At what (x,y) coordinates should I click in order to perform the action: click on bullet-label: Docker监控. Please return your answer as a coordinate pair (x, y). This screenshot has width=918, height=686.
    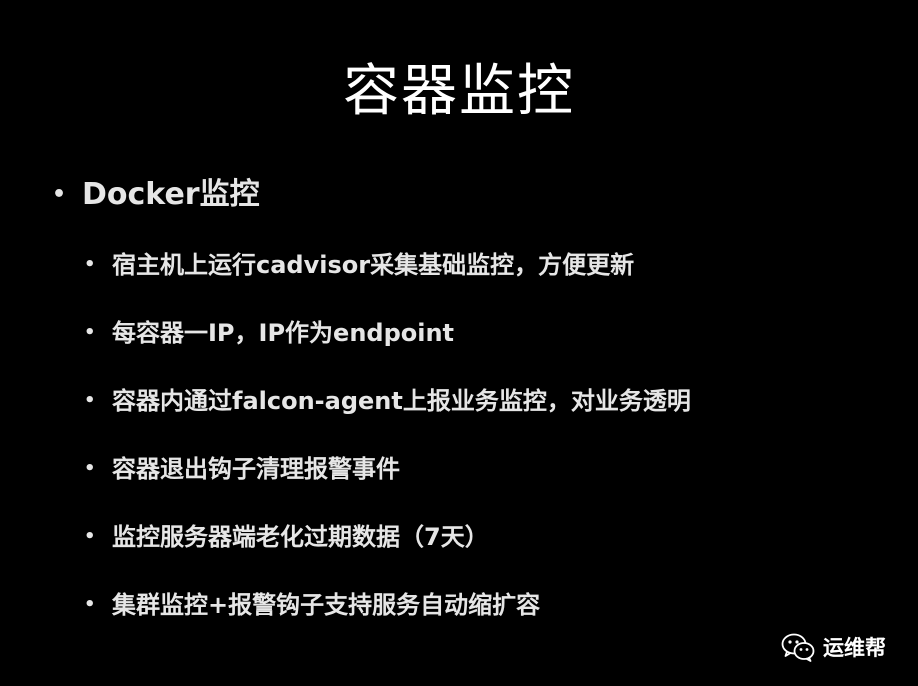
    Looking at the image, I should click on (171, 194).